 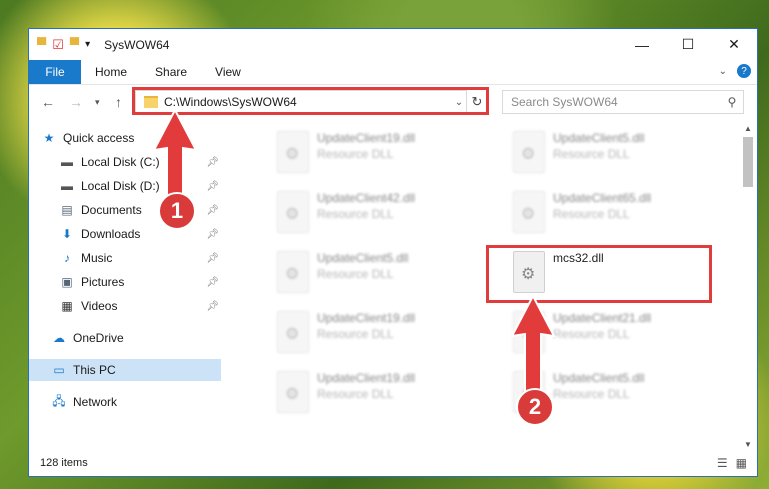 What do you see at coordinates (97, 258) in the screenshot?
I see `sidebar-item-label: Music` at bounding box center [97, 258].